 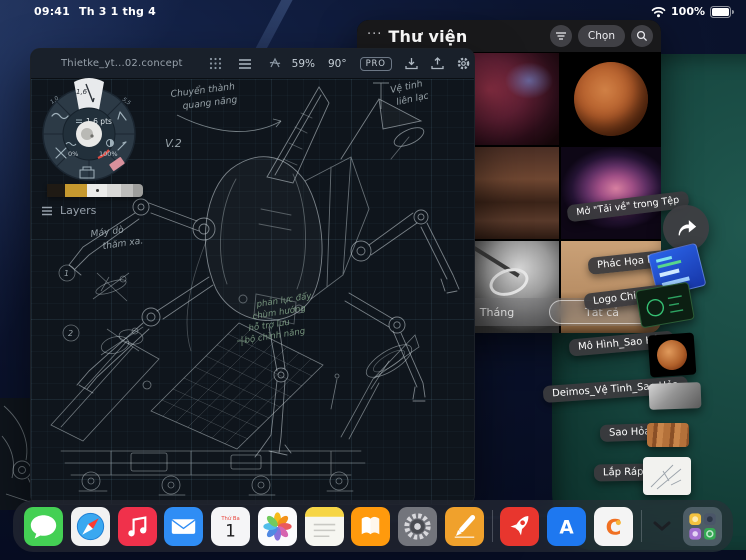 I want to click on drag-thumb-mars-model, so click(x=672, y=355).